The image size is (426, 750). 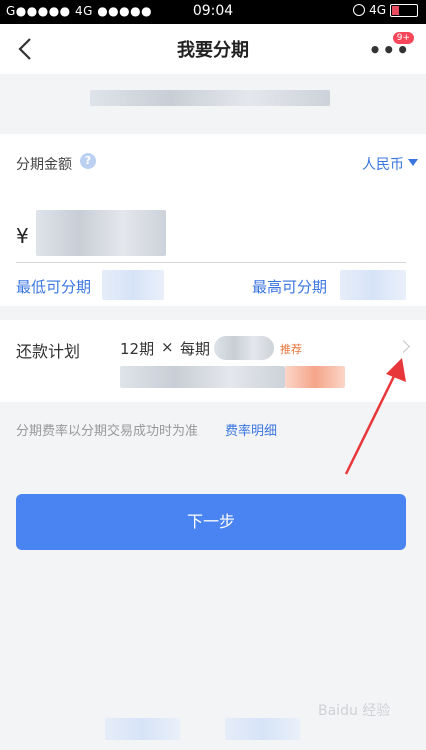 What do you see at coordinates (404, 10) in the screenshot?
I see `battery-icon` at bounding box center [404, 10].